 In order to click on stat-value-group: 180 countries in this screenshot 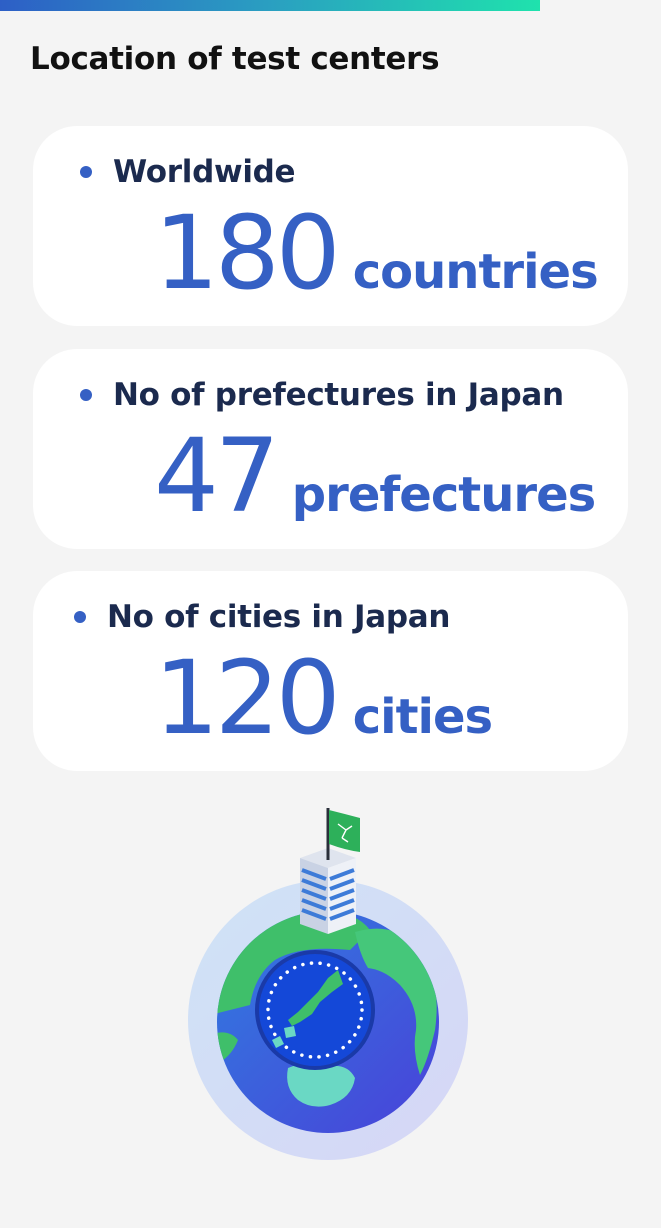, I will do `click(376, 253)`.